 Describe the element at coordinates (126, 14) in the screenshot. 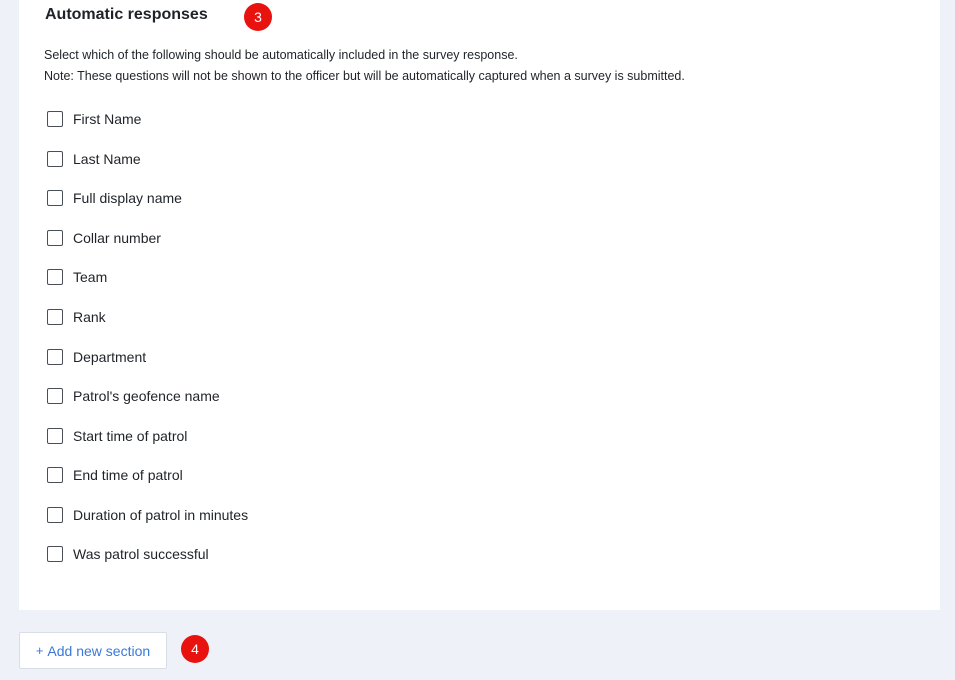

I see `section-title: Automatic responses` at that location.